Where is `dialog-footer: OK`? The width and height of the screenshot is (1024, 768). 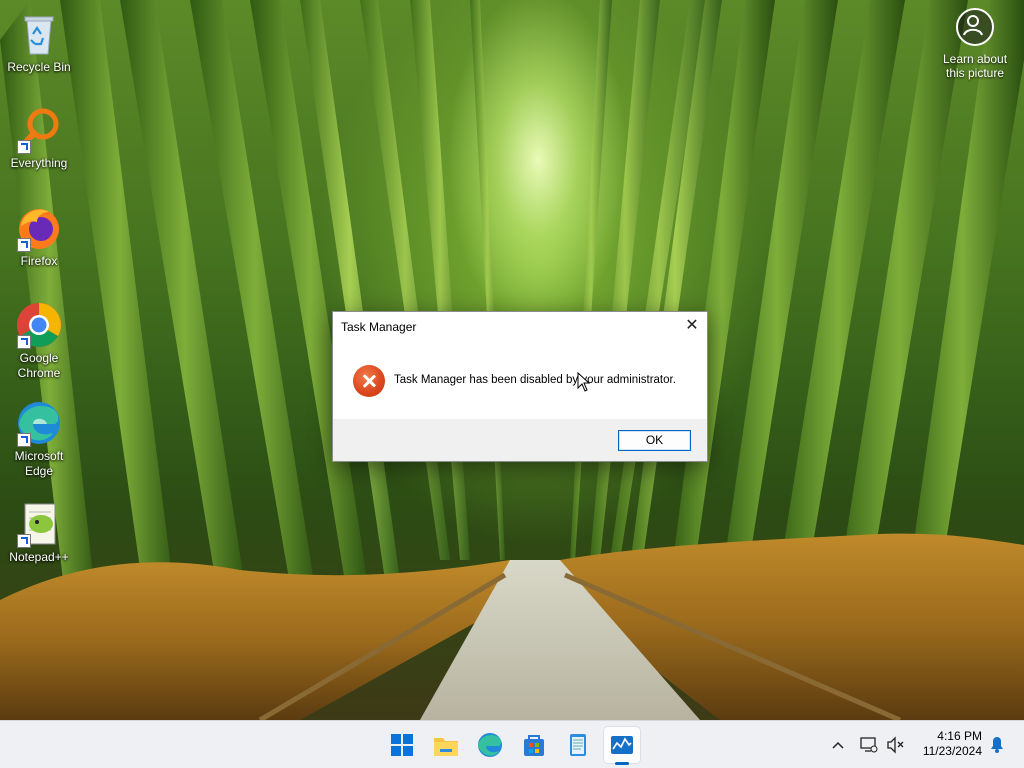
dialog-footer: OK is located at coordinates (520, 440).